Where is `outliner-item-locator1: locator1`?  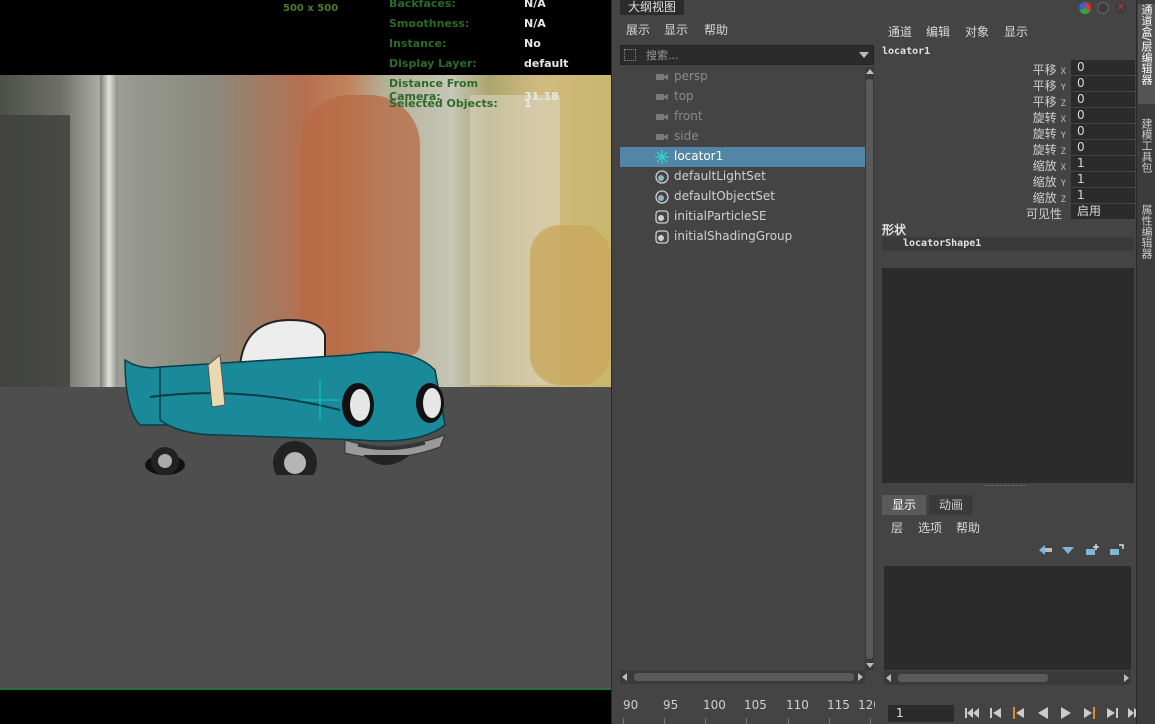
outliner-item-locator1: locator1 is located at coordinates (742, 157).